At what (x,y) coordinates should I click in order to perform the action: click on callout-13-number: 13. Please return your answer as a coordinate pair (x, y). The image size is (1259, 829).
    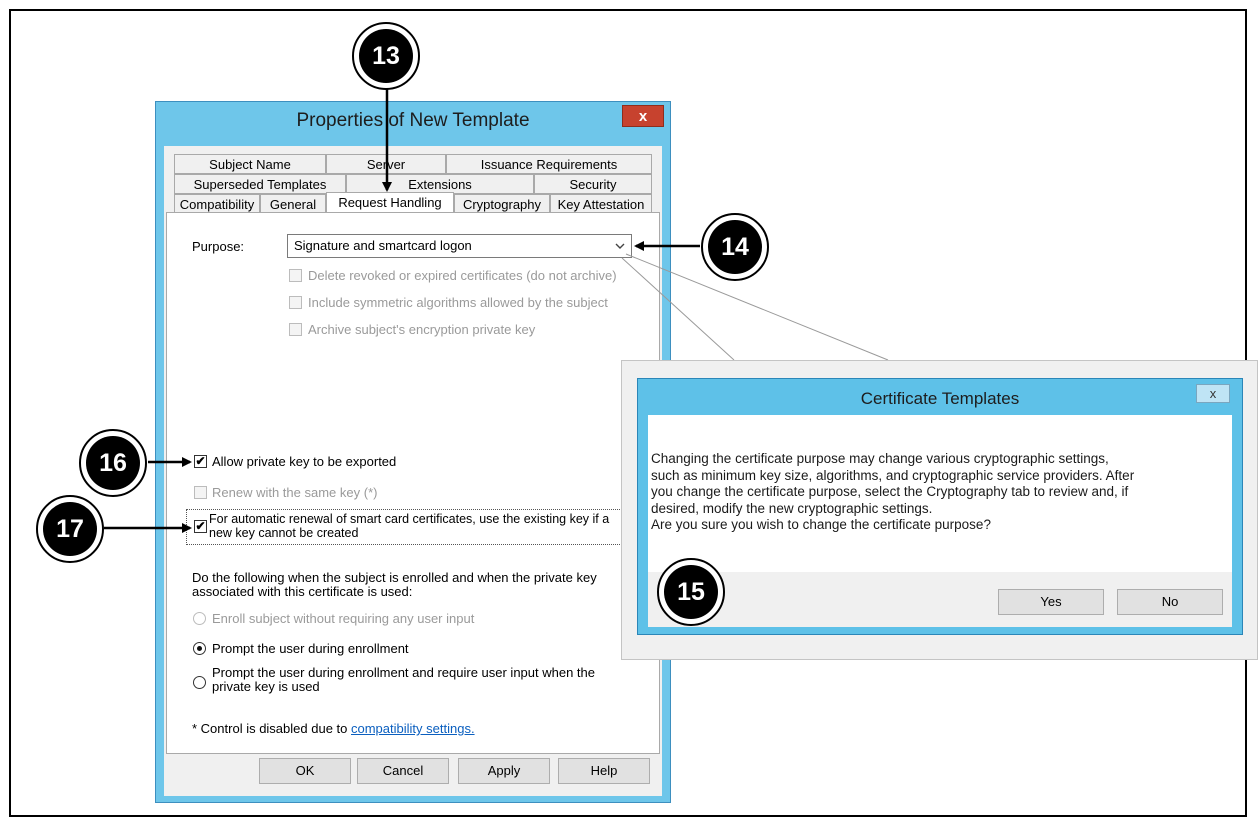
    Looking at the image, I should click on (386, 56).